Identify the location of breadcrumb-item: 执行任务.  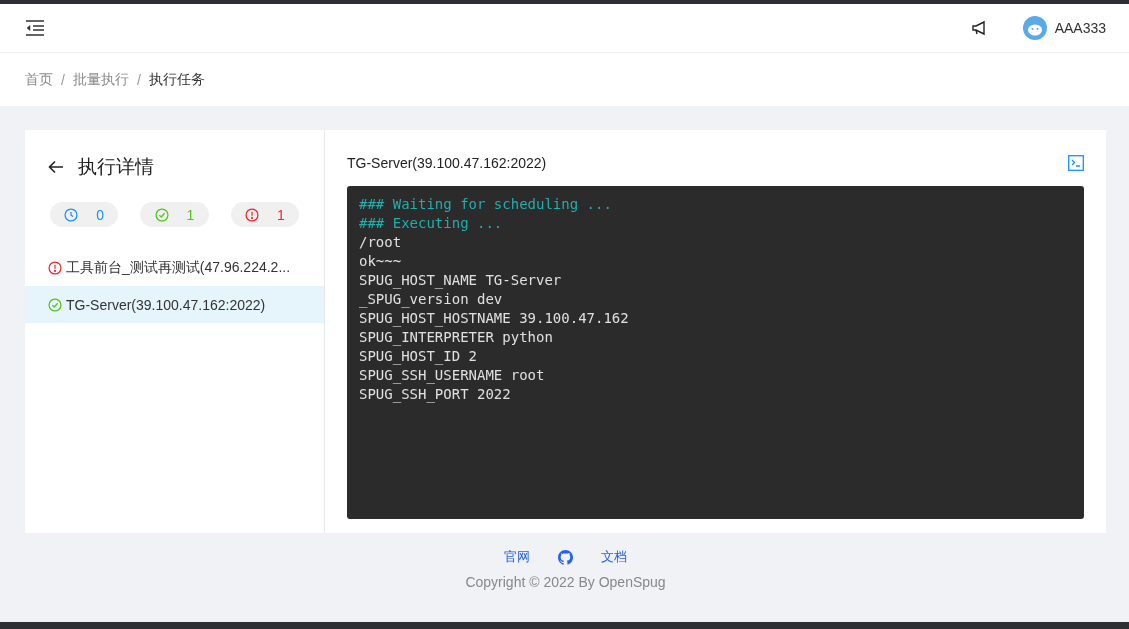
(176, 79).